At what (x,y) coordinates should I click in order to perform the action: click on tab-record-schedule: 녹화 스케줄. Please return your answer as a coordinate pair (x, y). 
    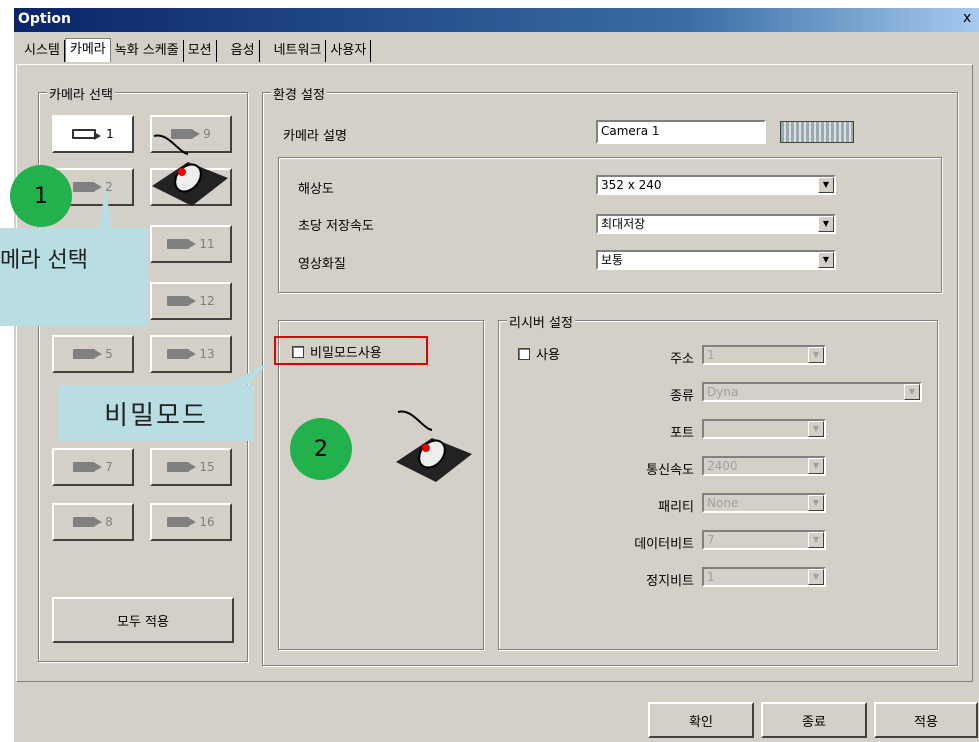
    Looking at the image, I should click on (147, 51).